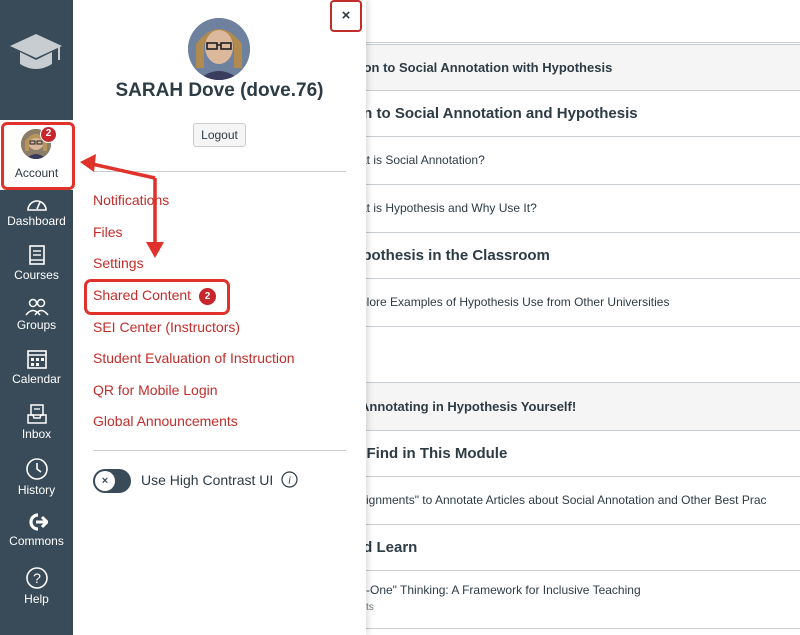  What do you see at coordinates (370, 607) in the screenshot?
I see `module-item-meta: ts` at bounding box center [370, 607].